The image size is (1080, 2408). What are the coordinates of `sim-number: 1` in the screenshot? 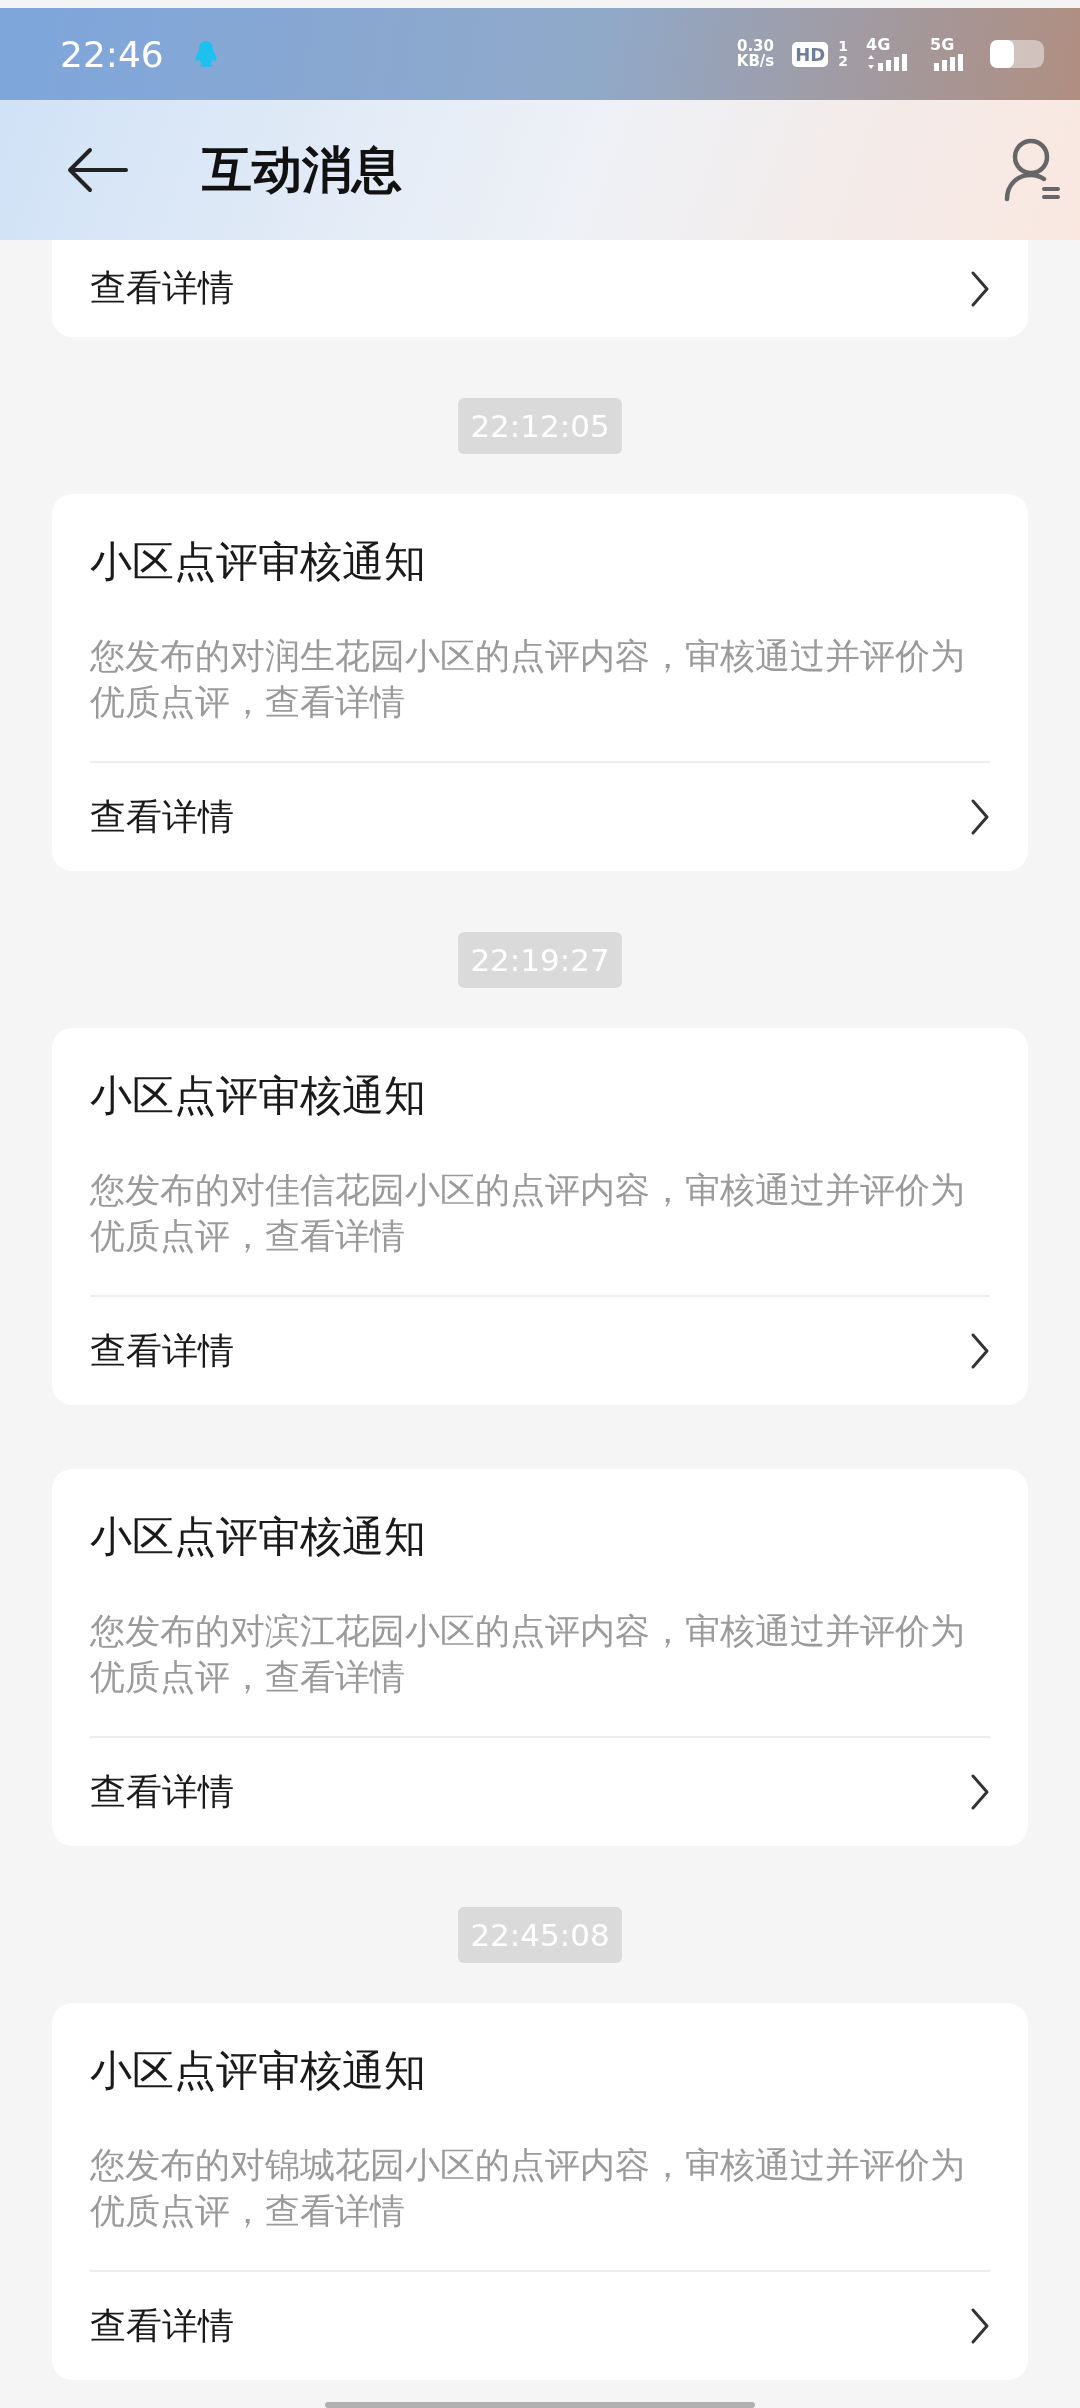 It's located at (843, 46).